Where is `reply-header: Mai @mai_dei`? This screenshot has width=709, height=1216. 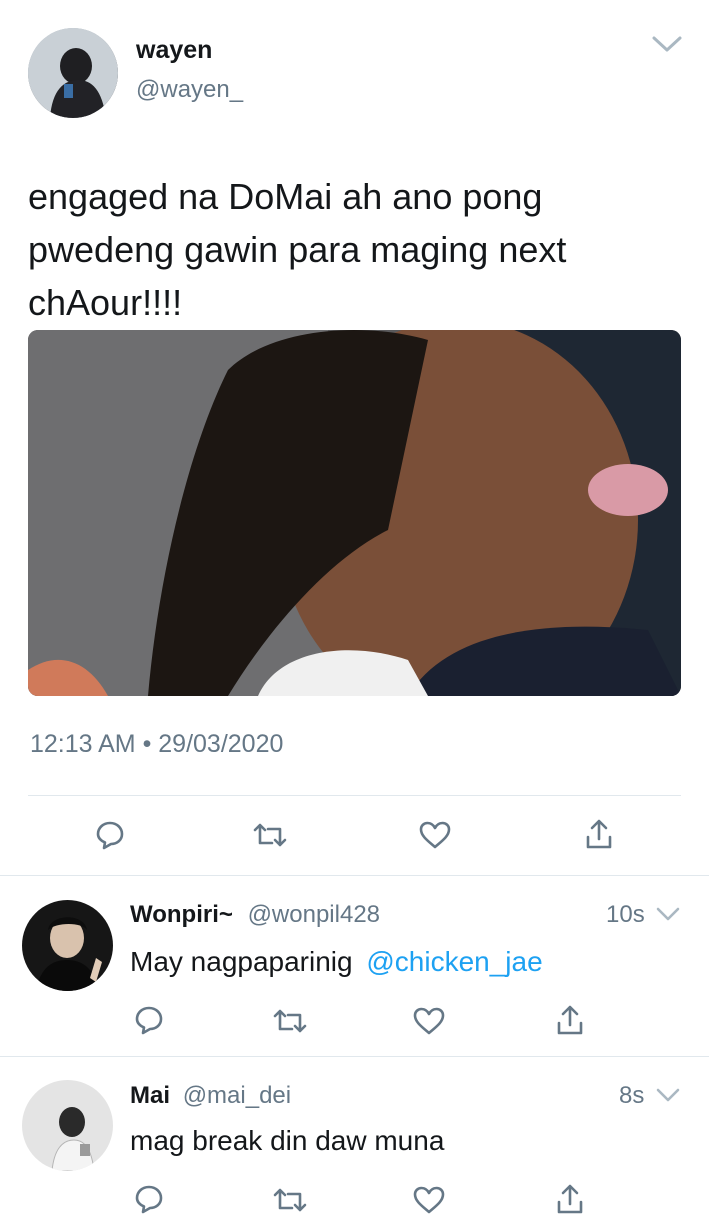
reply-header: Mai @mai_dei is located at coordinates (210, 1096).